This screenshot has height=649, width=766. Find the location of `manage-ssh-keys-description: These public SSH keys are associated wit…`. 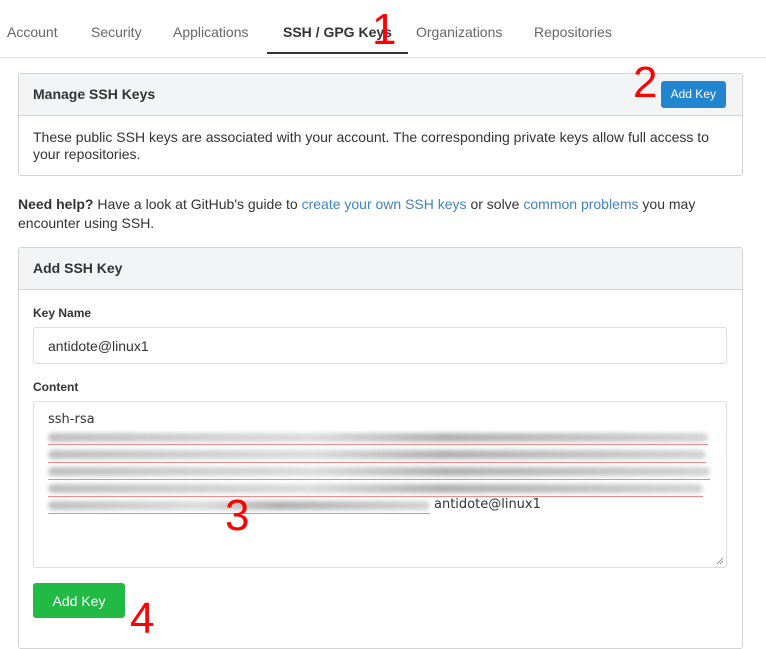

manage-ssh-keys-description: These public SSH keys are associated wit… is located at coordinates (371, 145).